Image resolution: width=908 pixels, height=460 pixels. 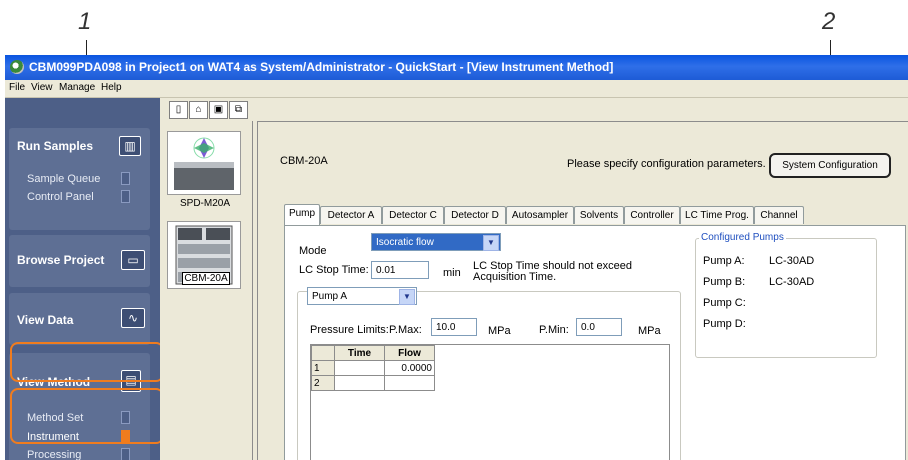 I want to click on tab-detector-c: Detector C, so click(x=413, y=215).